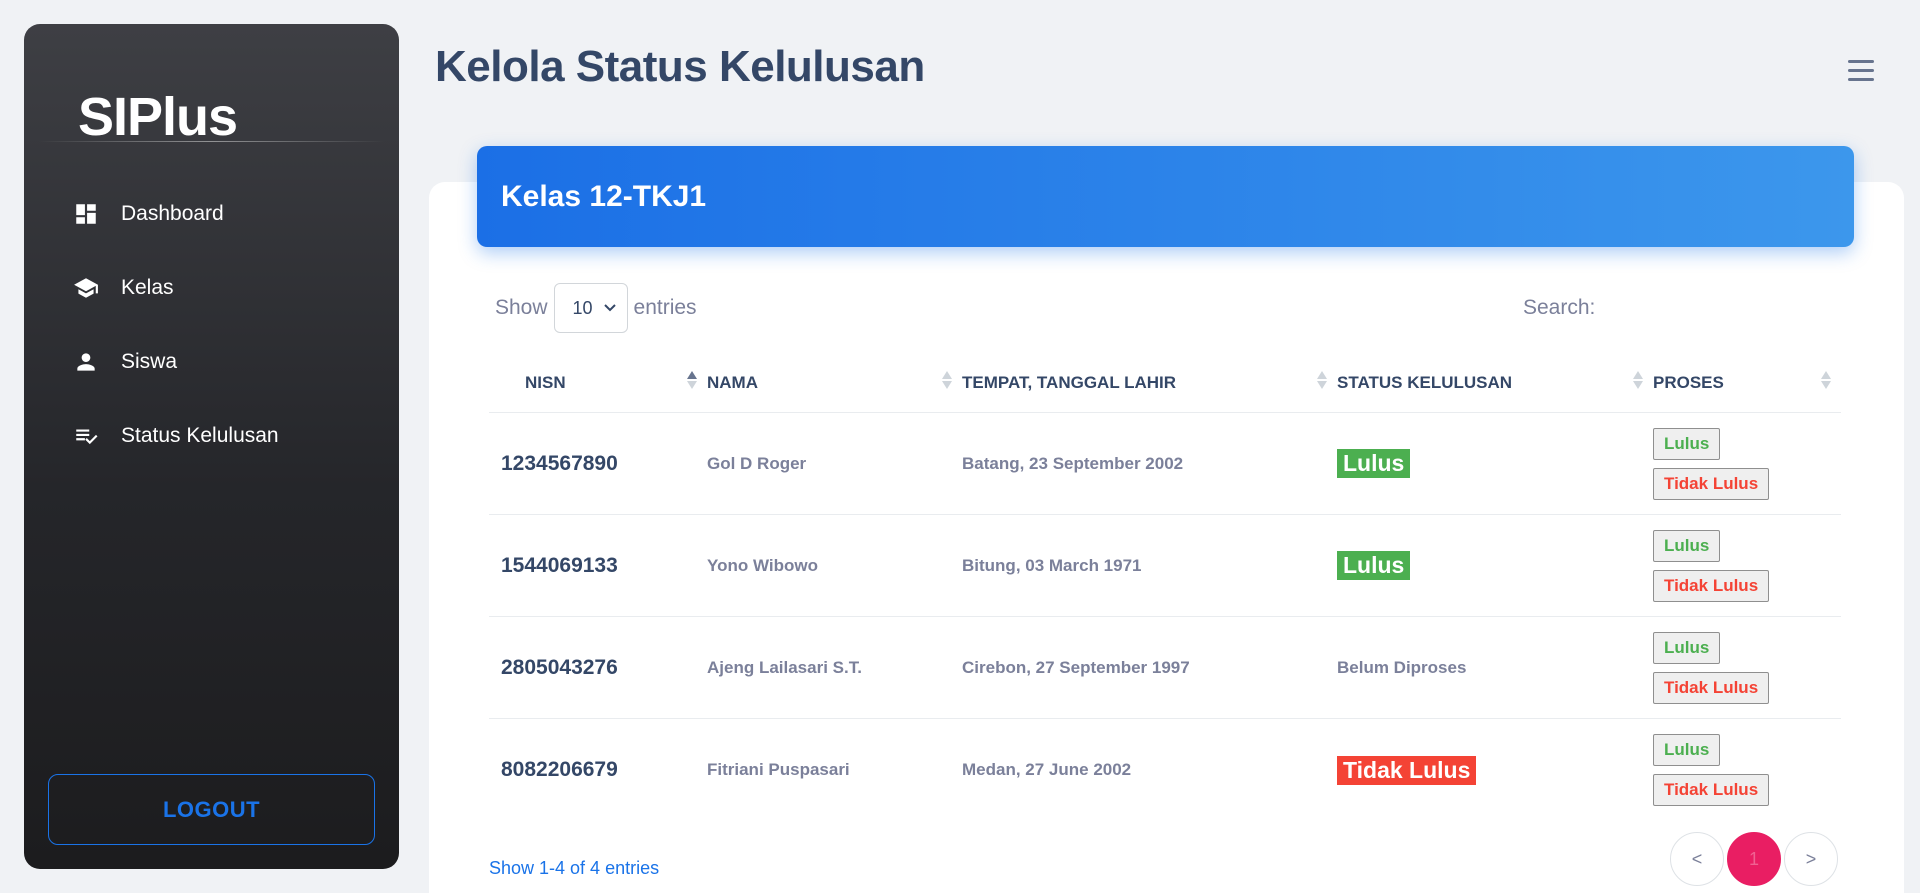 The image size is (1920, 893). Describe the element at coordinates (86, 362) in the screenshot. I see `person-icon` at that location.